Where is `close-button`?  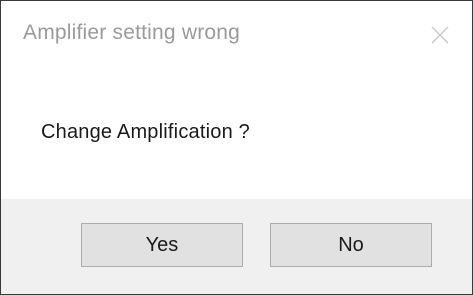 close-button is located at coordinates (440, 37).